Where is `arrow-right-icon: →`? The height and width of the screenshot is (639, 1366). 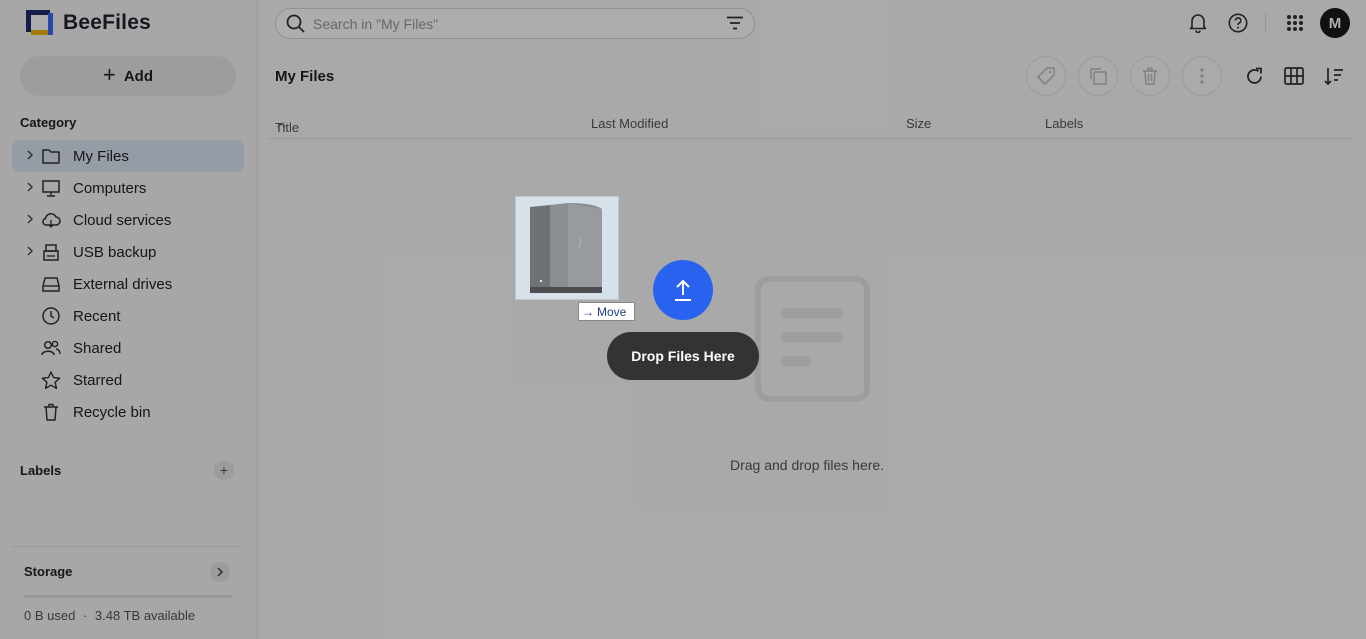 arrow-right-icon: → is located at coordinates (588, 311).